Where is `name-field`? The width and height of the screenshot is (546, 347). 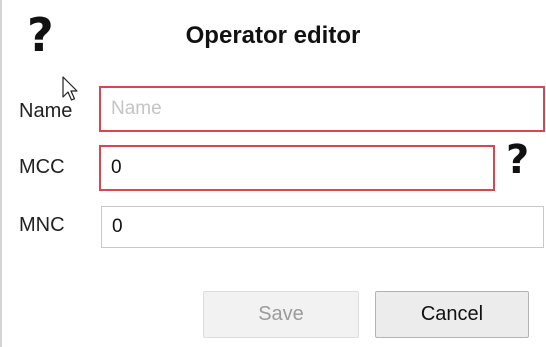
name-field is located at coordinates (322, 109).